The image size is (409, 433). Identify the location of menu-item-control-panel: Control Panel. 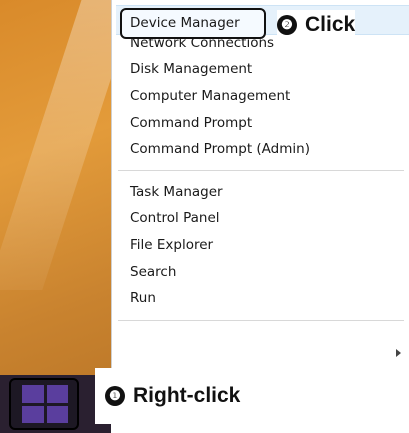
(175, 218).